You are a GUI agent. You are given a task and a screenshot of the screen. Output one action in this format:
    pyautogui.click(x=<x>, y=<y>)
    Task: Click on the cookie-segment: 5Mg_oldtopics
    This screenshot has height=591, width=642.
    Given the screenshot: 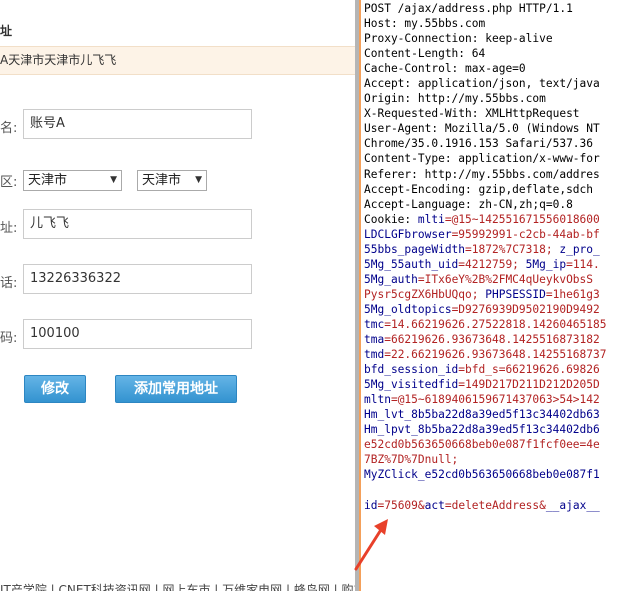 What is the action you would take?
    pyautogui.click(x=408, y=309)
    